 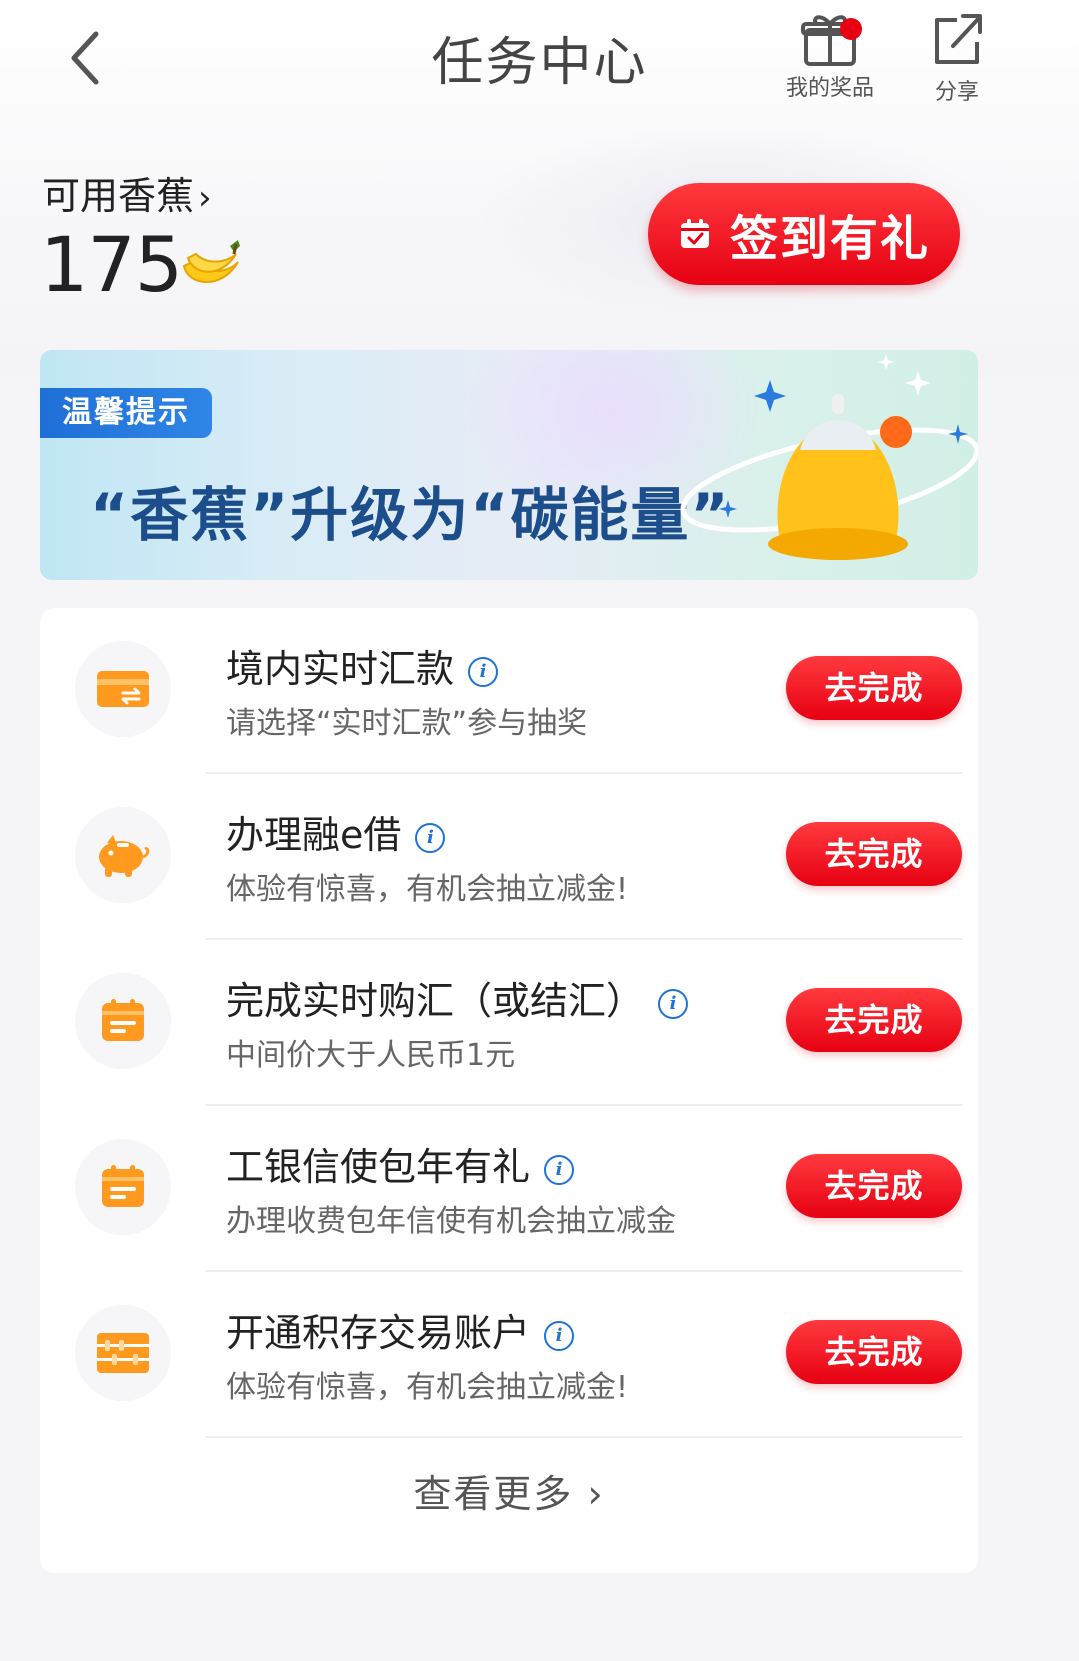 I want to click on task-title-text: 完成实时购汇（或结汇）, so click(x=435, y=1001).